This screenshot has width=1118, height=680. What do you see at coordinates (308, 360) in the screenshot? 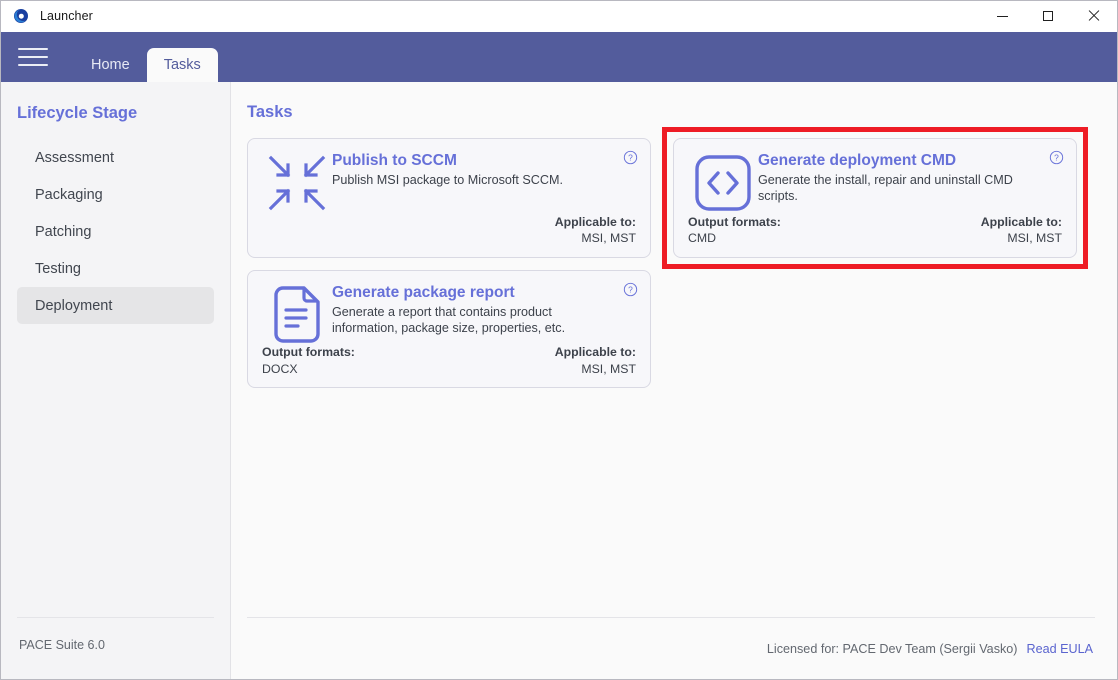
I see `task-card-output-formats: Output formats: DOCX` at bounding box center [308, 360].